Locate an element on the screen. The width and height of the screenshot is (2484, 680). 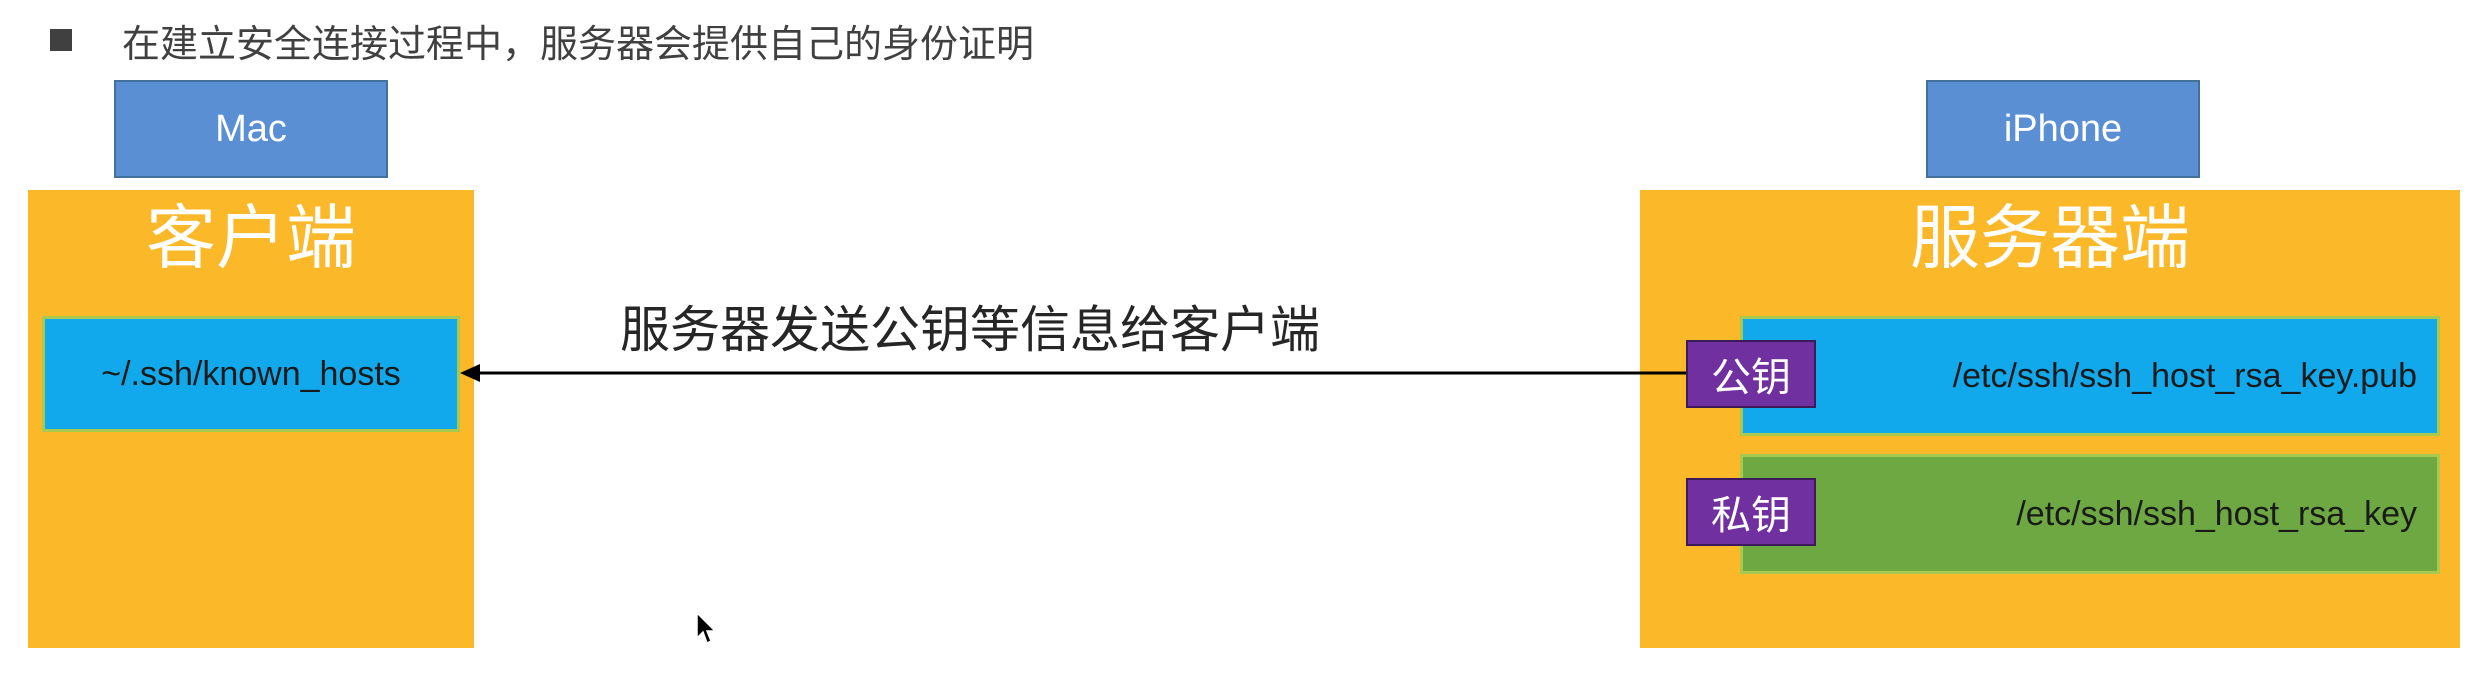
arrow-label: 服务器发送公钥等信息给客户端 is located at coordinates (970, 330).